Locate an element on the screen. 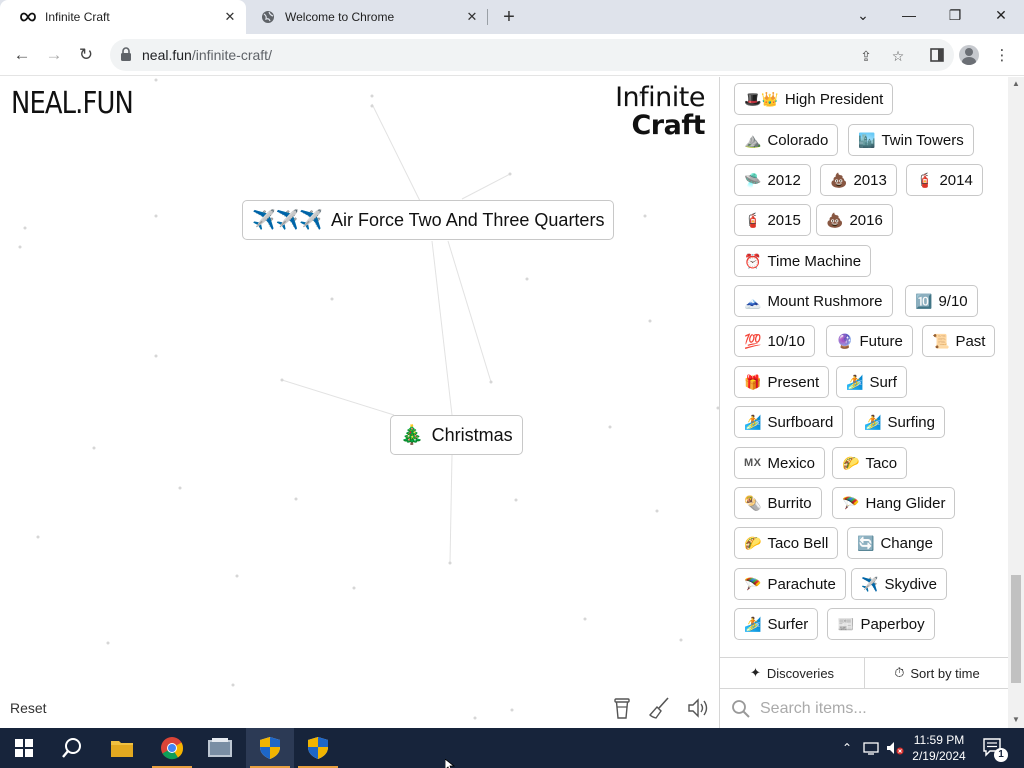 The width and height of the screenshot is (1024, 768). mountain-icon: 🗻 is located at coordinates (753, 301).